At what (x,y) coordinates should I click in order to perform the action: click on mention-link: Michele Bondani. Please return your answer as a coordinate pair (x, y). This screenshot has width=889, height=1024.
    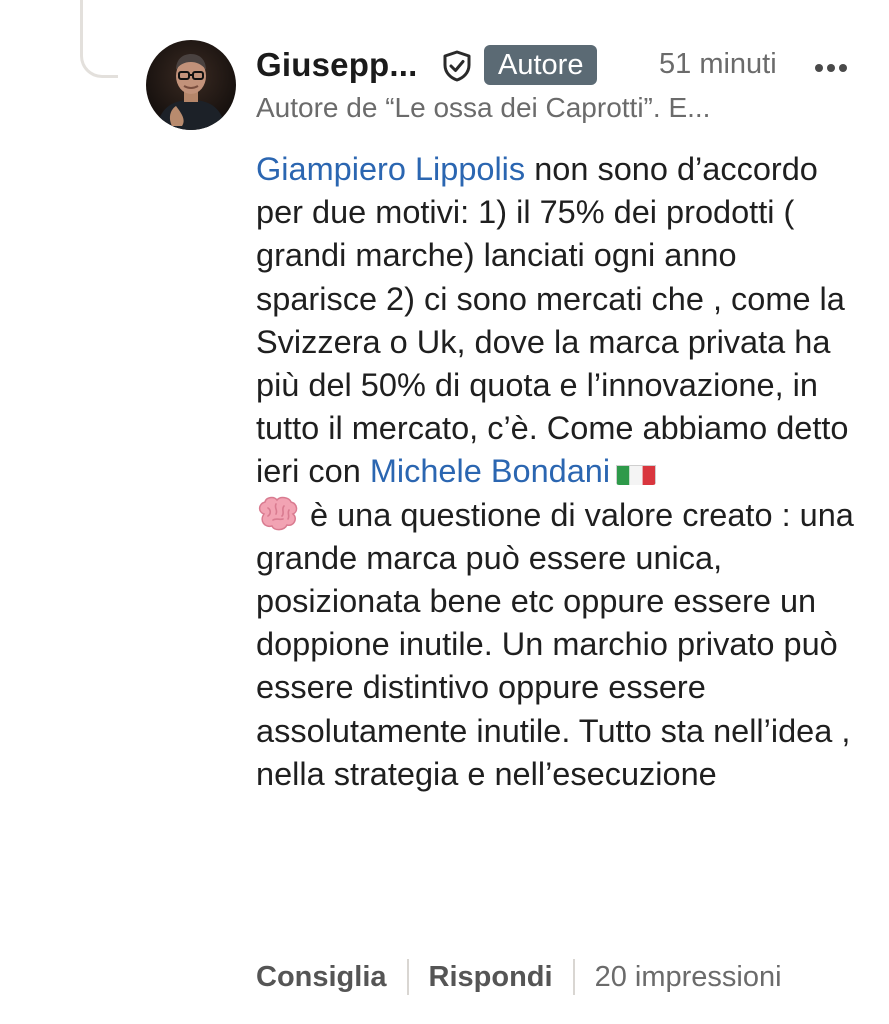
    Looking at the image, I should click on (490, 471).